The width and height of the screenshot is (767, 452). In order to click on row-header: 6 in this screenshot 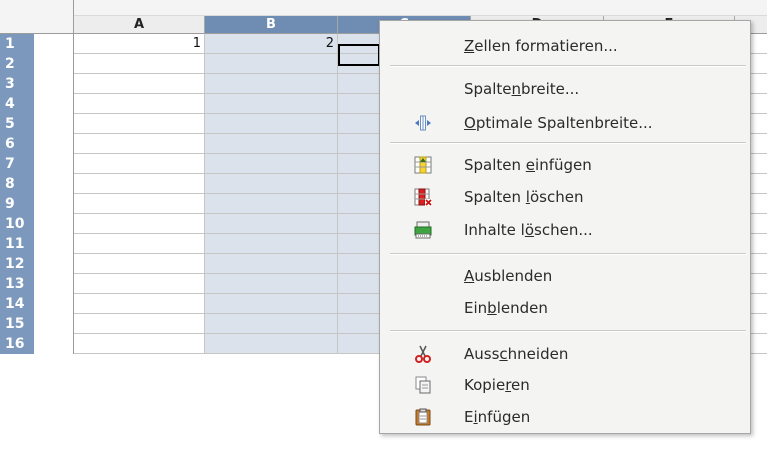, I will do `click(37, 144)`.